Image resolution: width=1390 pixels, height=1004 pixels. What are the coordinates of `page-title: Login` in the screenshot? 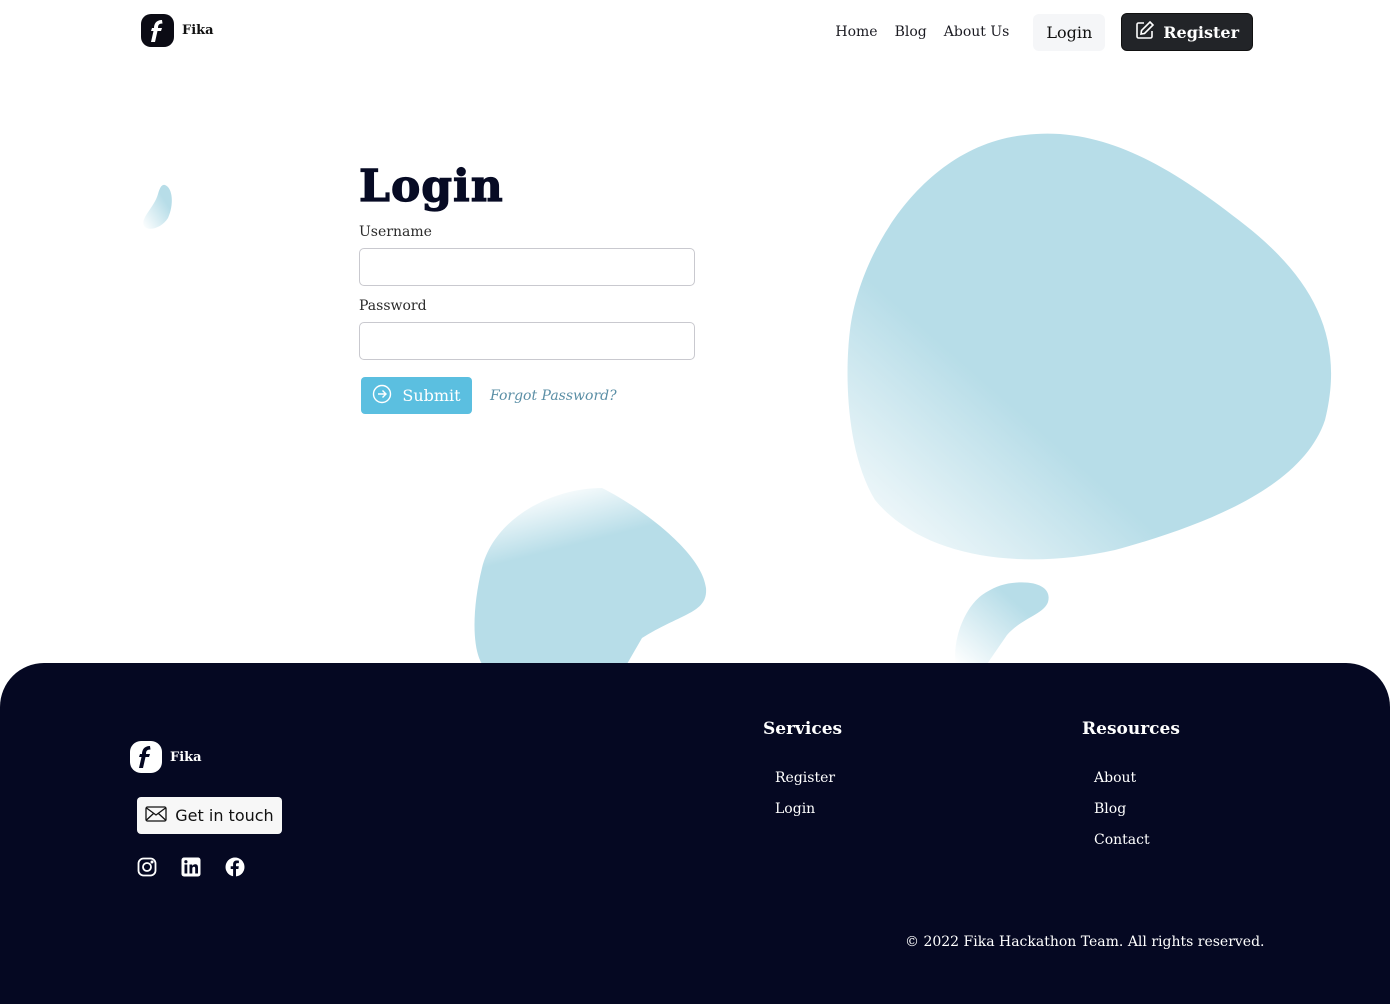 It's located at (431, 186).